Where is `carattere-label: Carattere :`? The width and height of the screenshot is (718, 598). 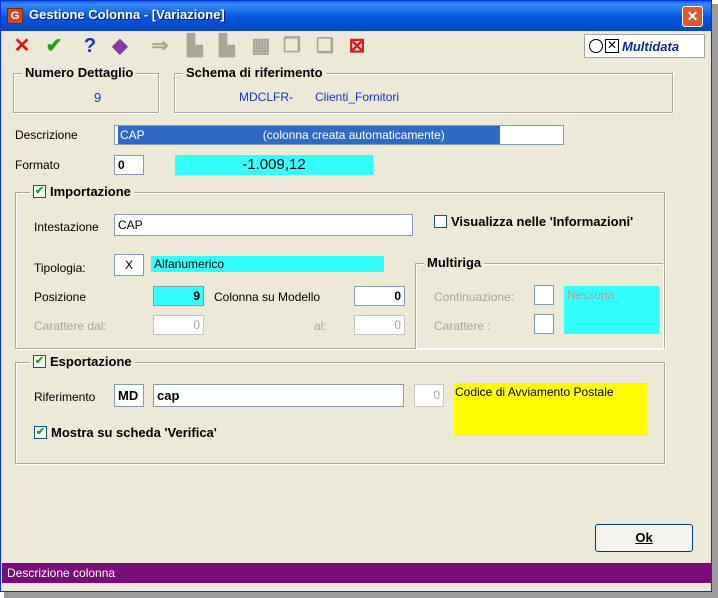 carattere-label: Carattere : is located at coordinates (462, 326).